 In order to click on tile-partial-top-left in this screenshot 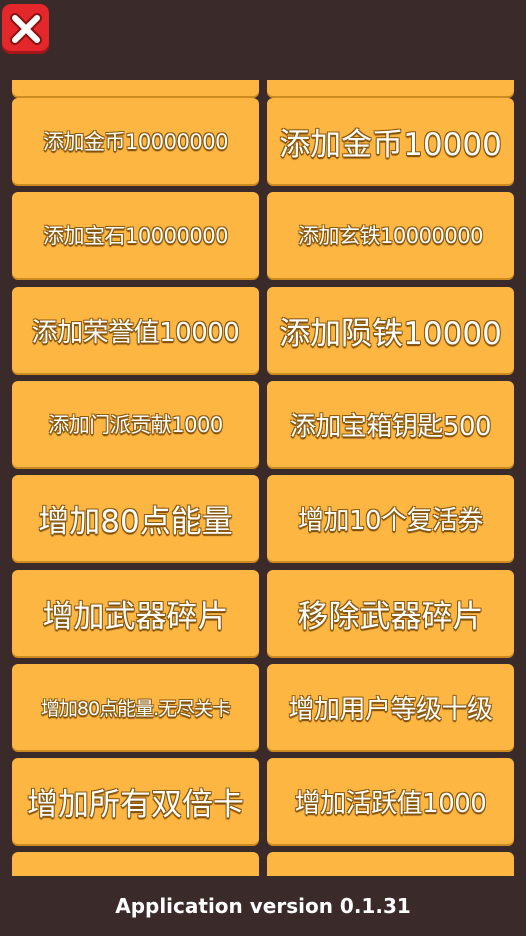, I will do `click(135, 88)`.